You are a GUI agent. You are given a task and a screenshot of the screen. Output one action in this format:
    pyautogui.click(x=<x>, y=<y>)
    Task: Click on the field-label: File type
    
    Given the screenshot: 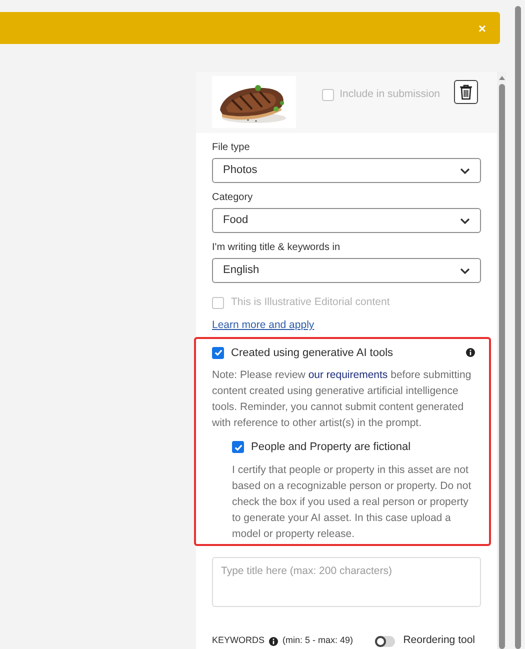 What is the action you would take?
    pyautogui.click(x=231, y=148)
    